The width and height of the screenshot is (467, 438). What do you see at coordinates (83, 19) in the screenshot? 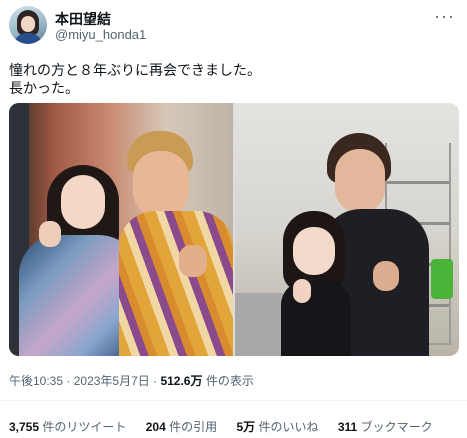
I see `display-name: 本田望結` at bounding box center [83, 19].